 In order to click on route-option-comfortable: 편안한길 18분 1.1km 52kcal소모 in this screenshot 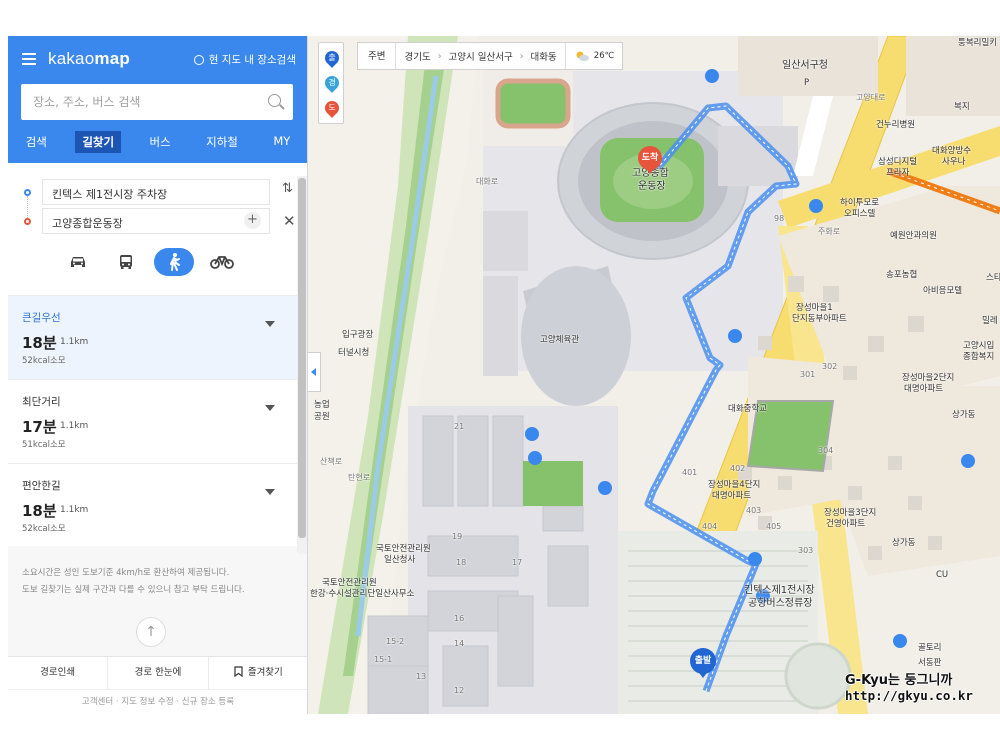, I will do `click(157, 505)`.